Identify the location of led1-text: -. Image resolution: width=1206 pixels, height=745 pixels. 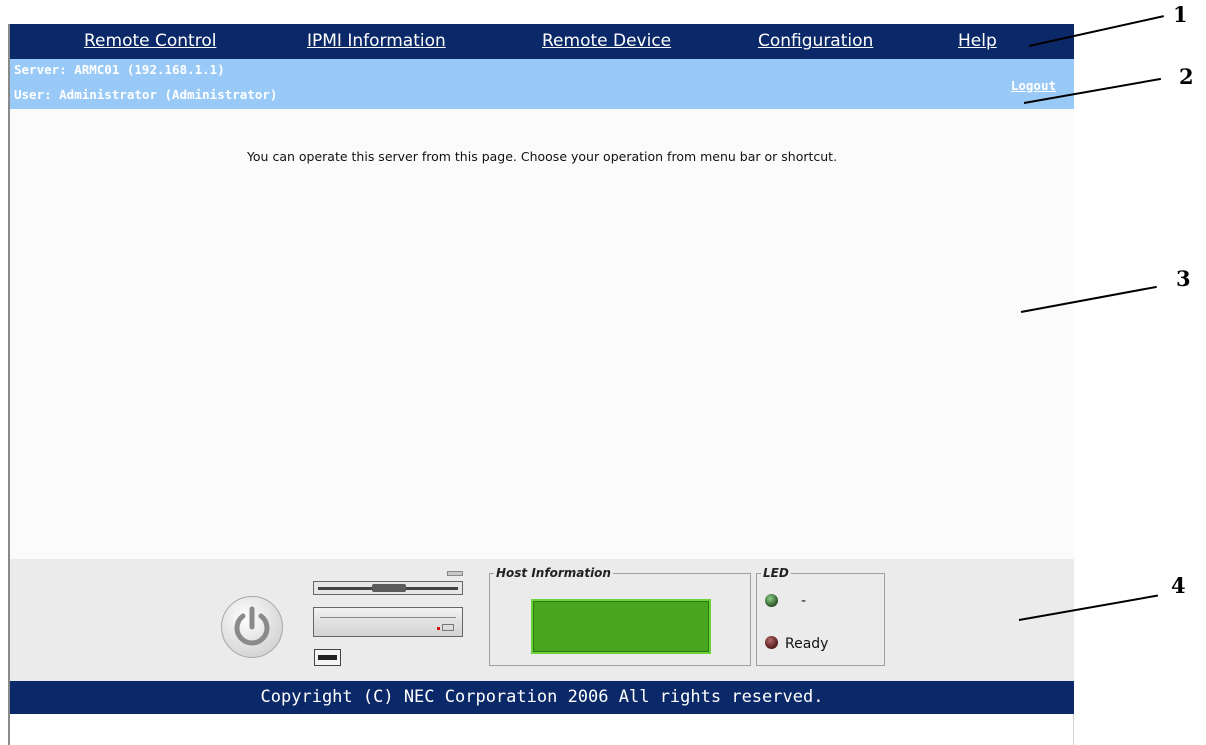
(804, 601).